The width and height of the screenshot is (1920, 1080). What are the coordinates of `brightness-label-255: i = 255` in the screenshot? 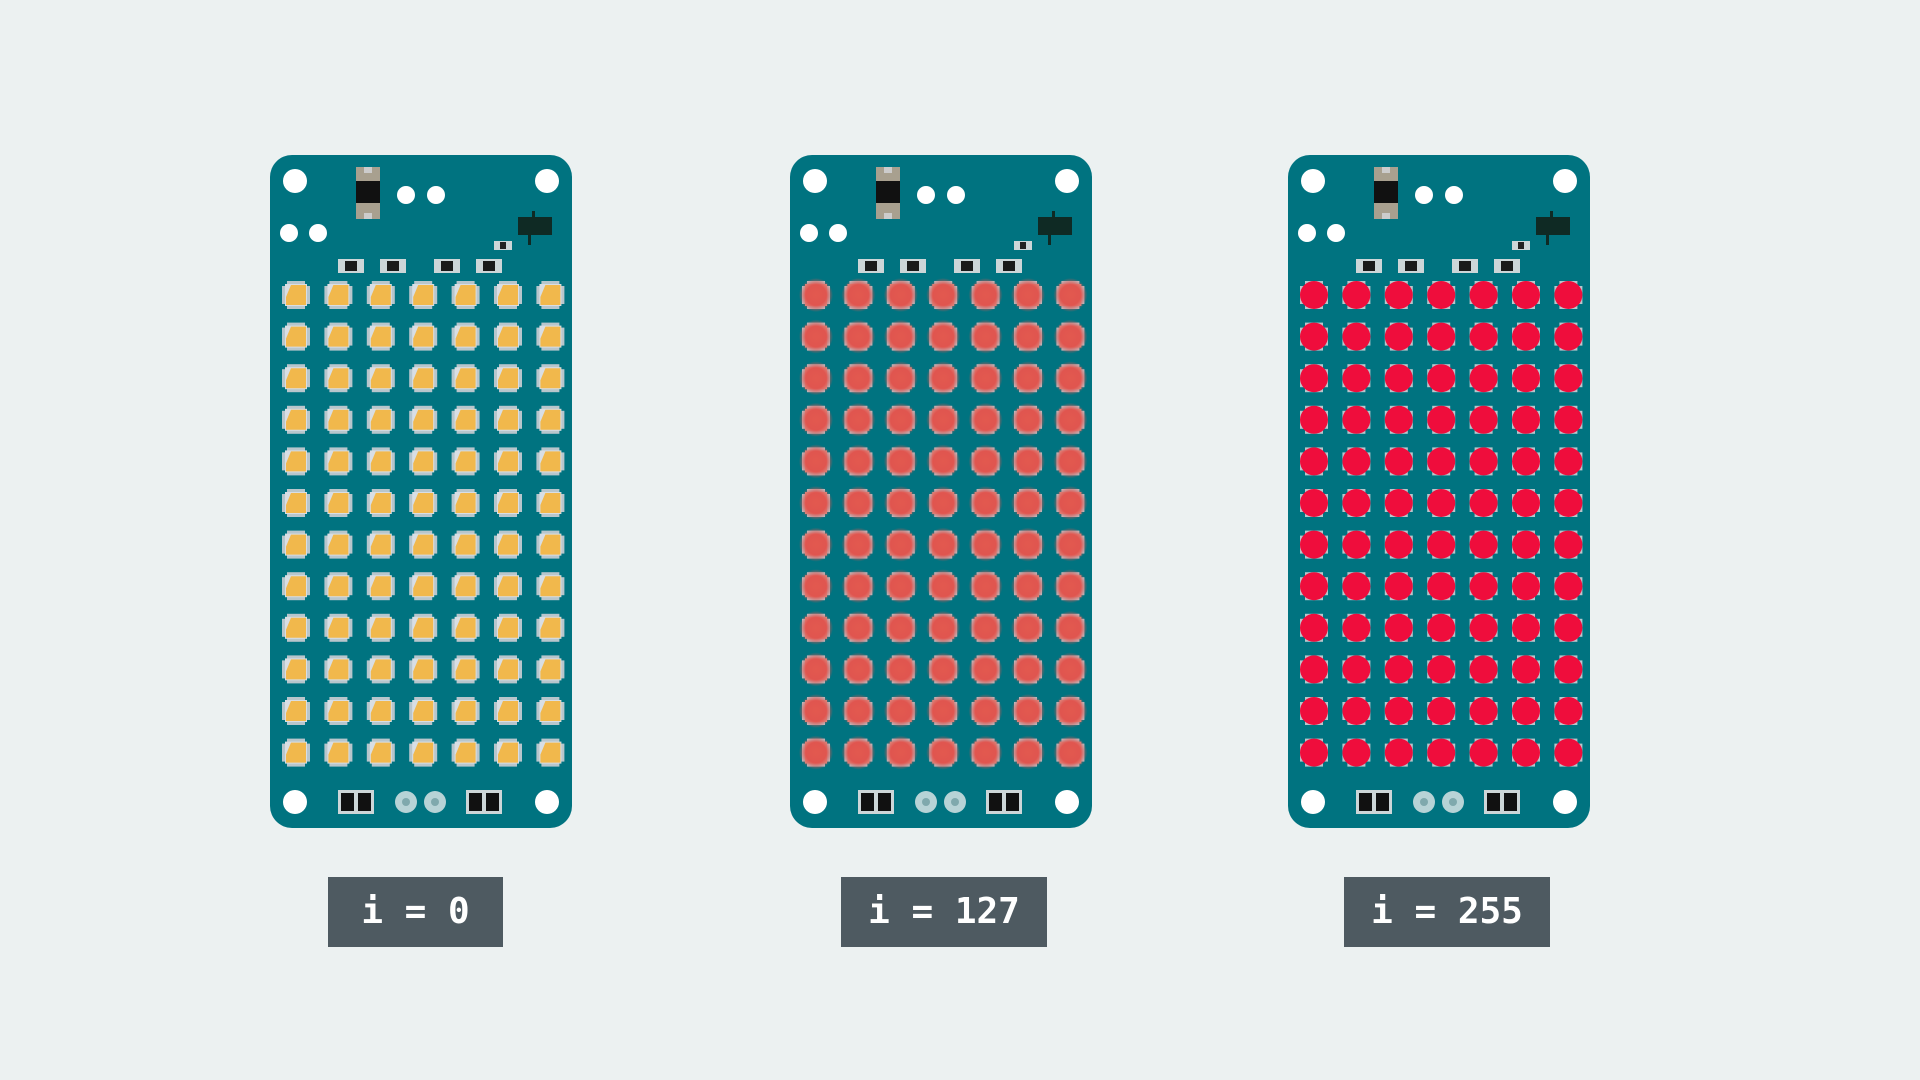 It's located at (1447, 912).